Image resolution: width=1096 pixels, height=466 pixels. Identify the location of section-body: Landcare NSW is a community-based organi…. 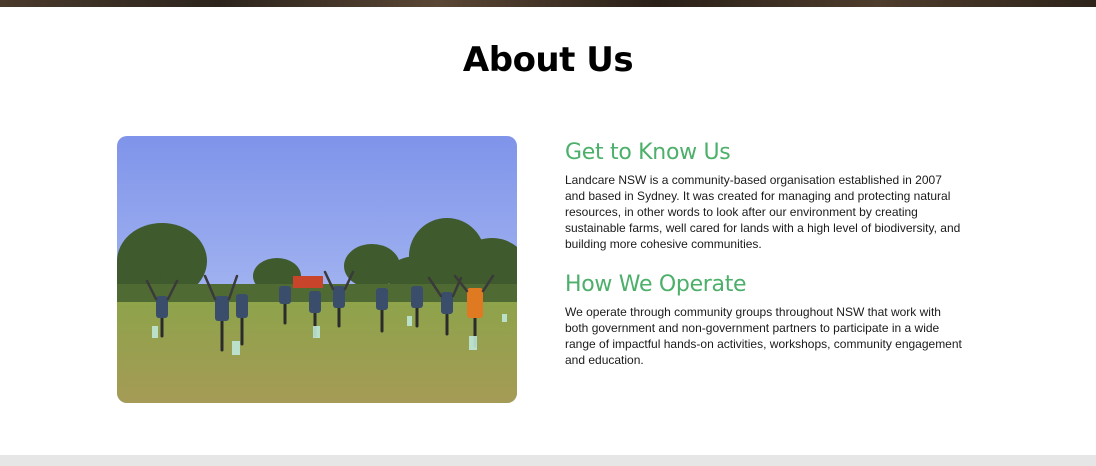
(763, 212).